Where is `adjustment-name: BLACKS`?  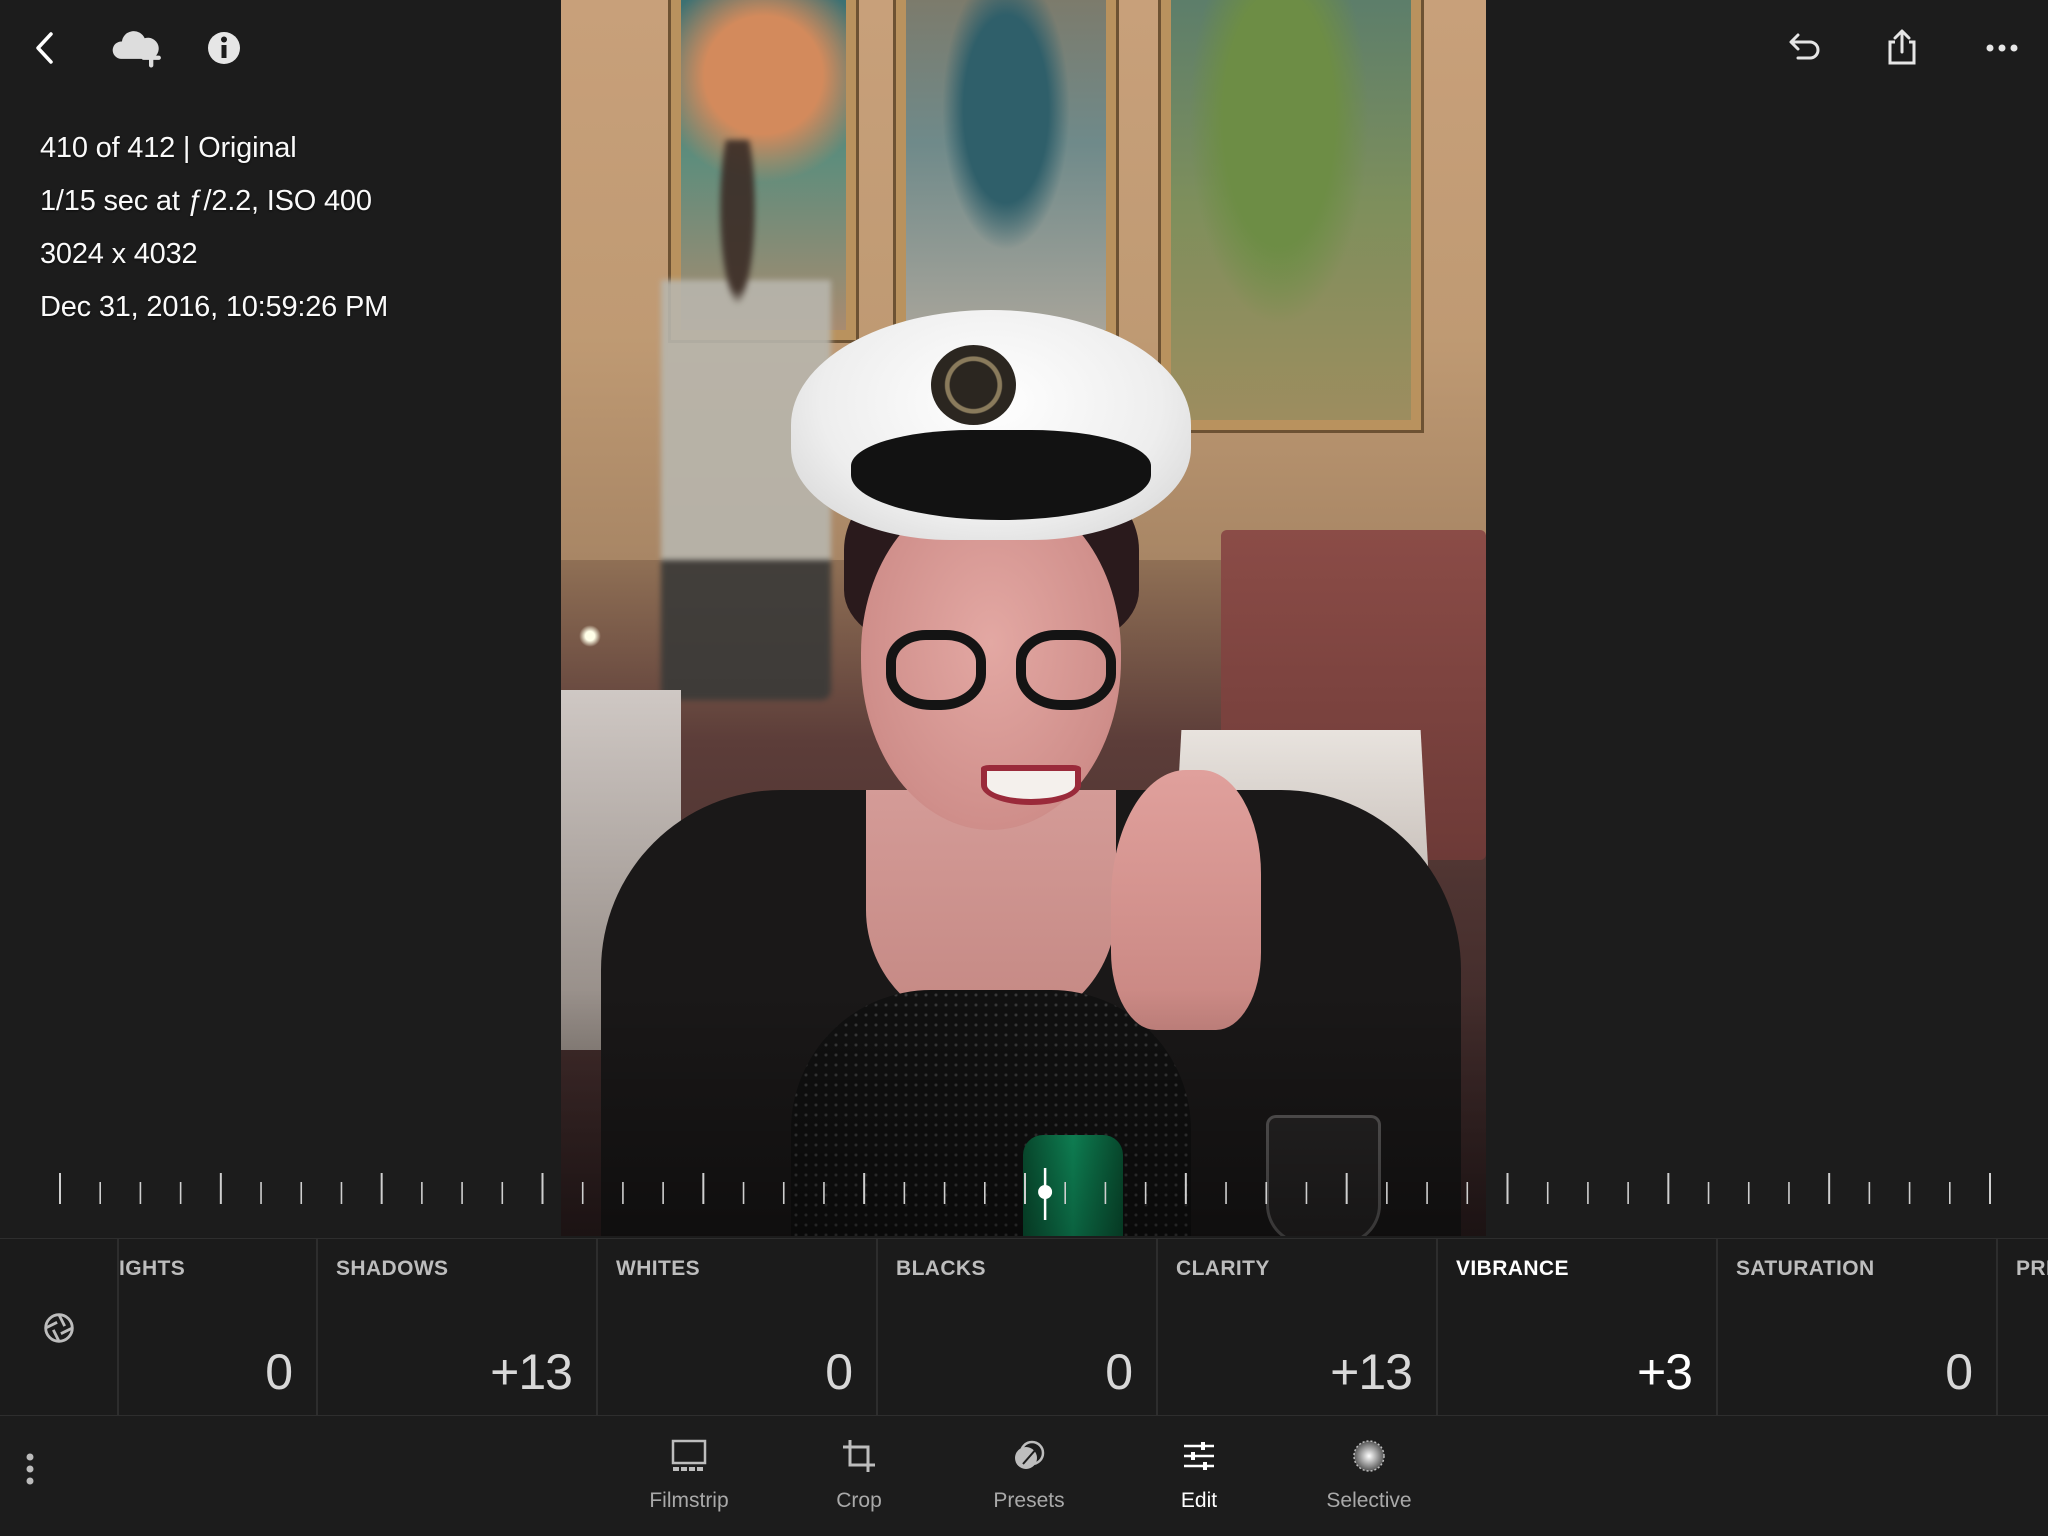 adjustment-name: BLACKS is located at coordinates (941, 1268).